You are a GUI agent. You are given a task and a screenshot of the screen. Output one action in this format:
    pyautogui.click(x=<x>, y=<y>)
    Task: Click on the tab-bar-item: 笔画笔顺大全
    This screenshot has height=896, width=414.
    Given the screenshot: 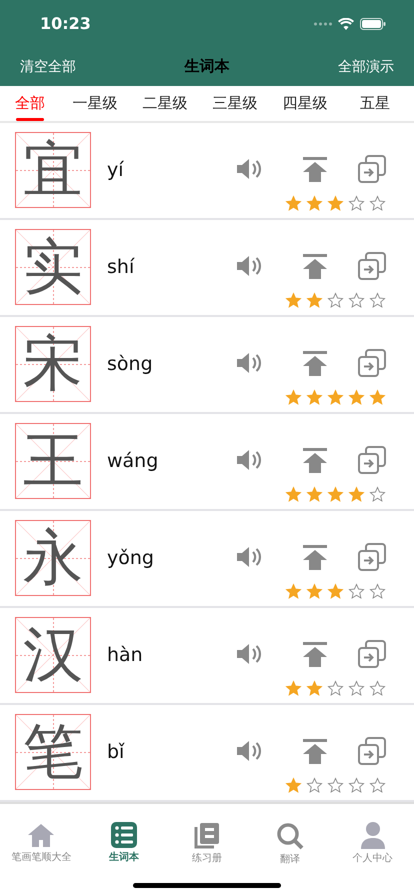 What is the action you would take?
    pyautogui.click(x=41, y=844)
    